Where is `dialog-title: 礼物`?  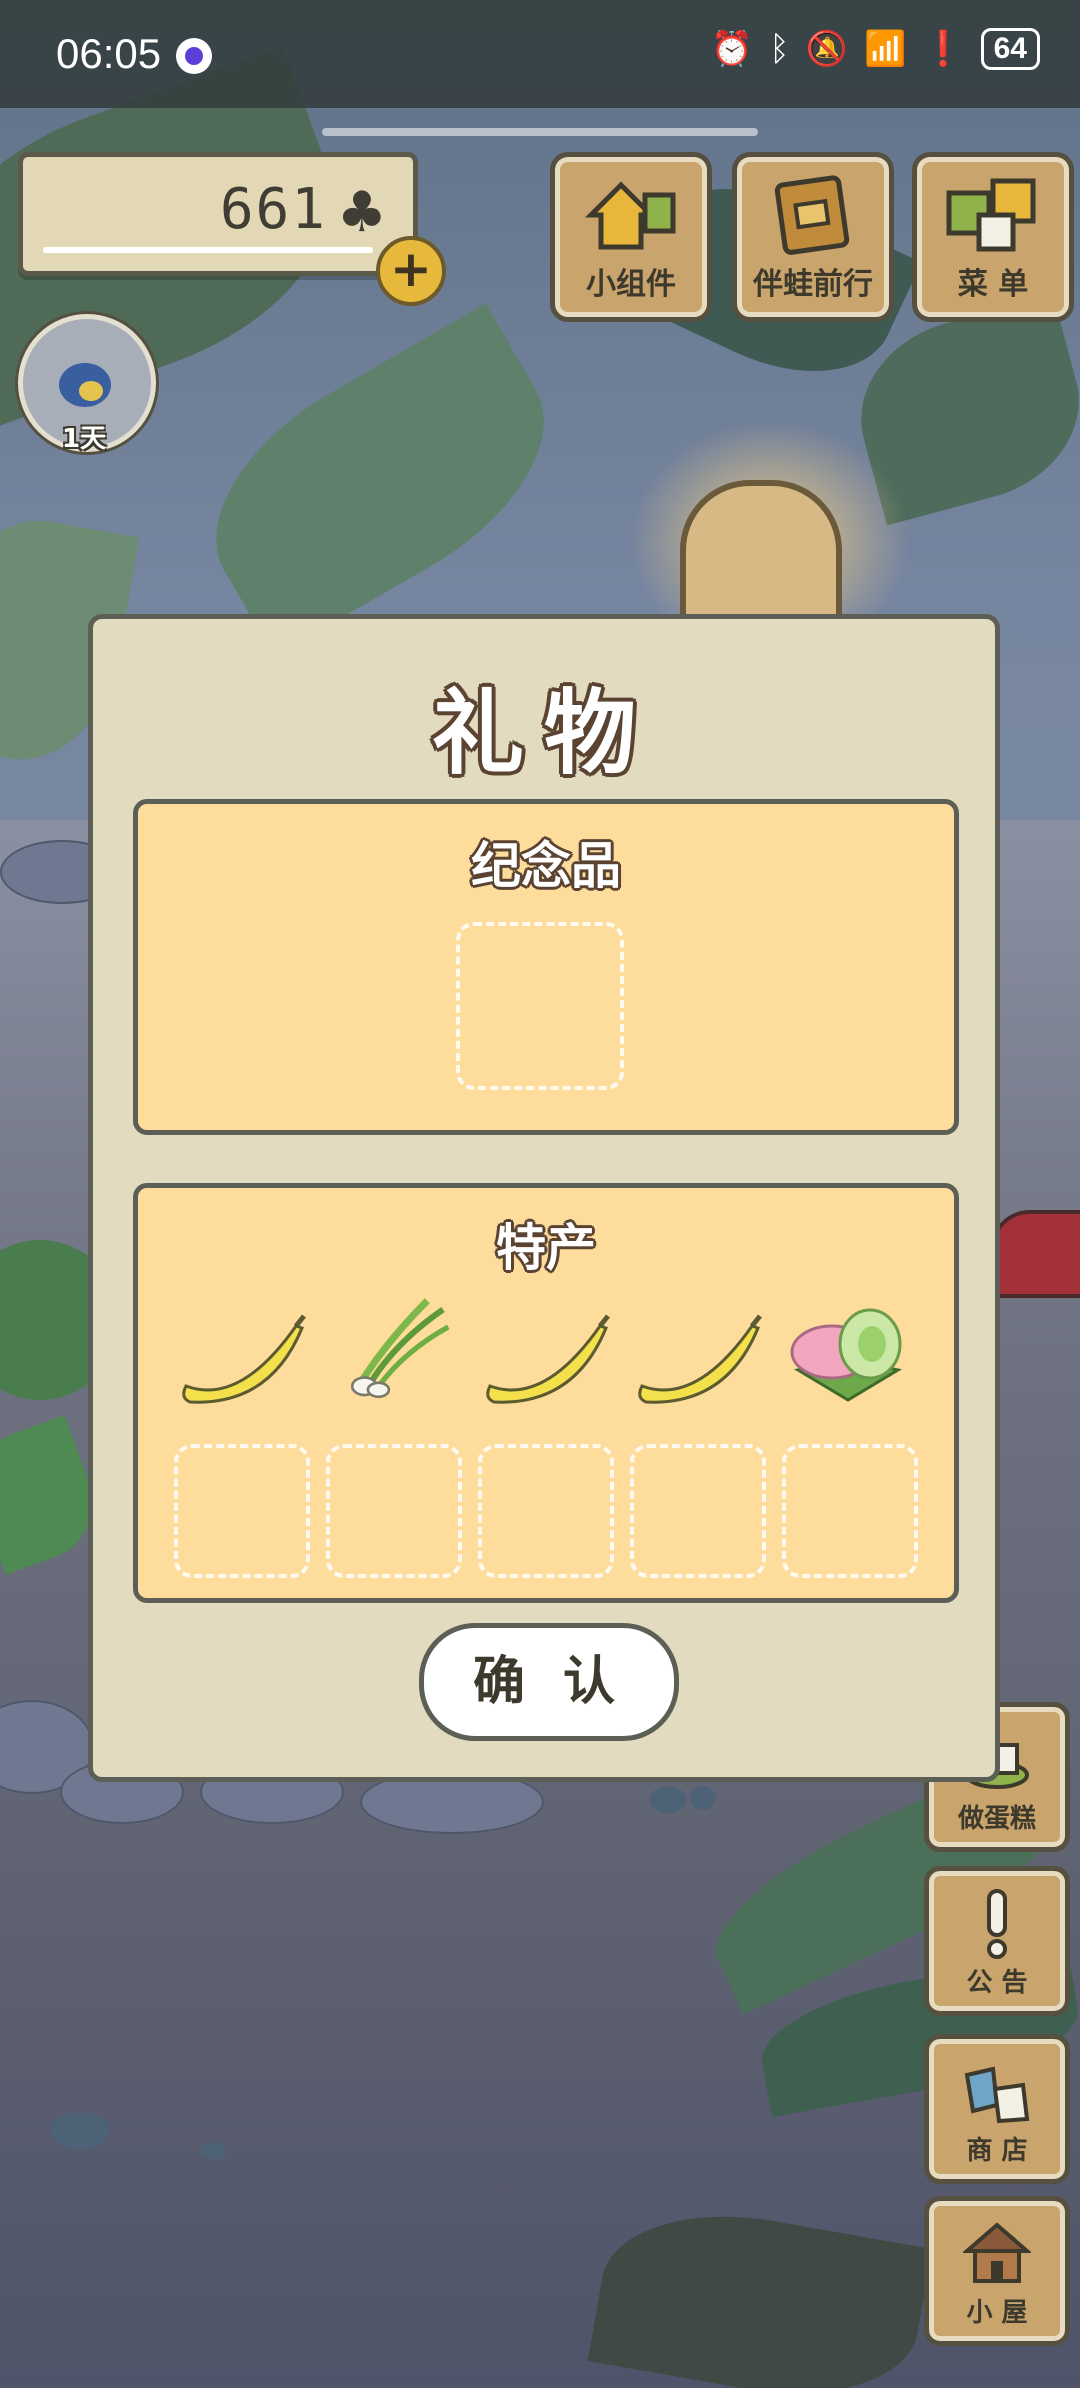
dialog-title: 礼物 is located at coordinates (543, 733).